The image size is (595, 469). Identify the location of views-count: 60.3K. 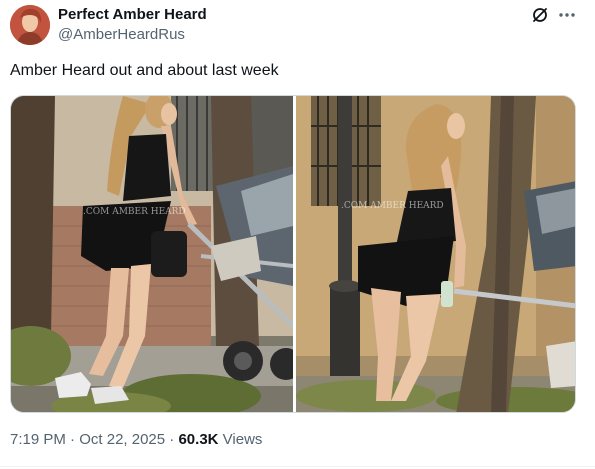
(198, 439).